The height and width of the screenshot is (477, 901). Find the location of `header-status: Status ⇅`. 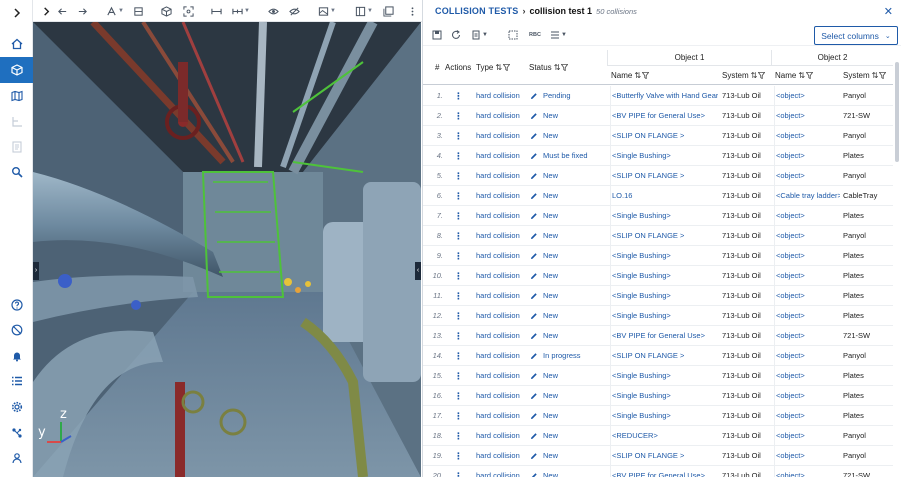

header-status: Status ⇅ is located at coordinates (549, 67).